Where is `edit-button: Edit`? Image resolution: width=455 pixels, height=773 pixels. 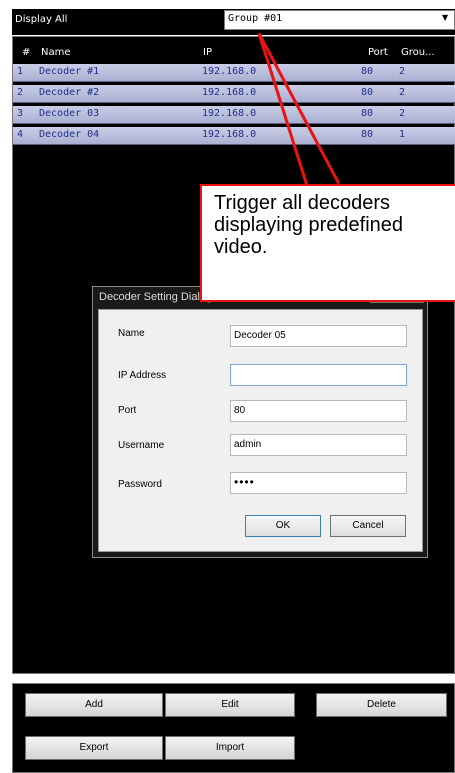 edit-button: Edit is located at coordinates (230, 705).